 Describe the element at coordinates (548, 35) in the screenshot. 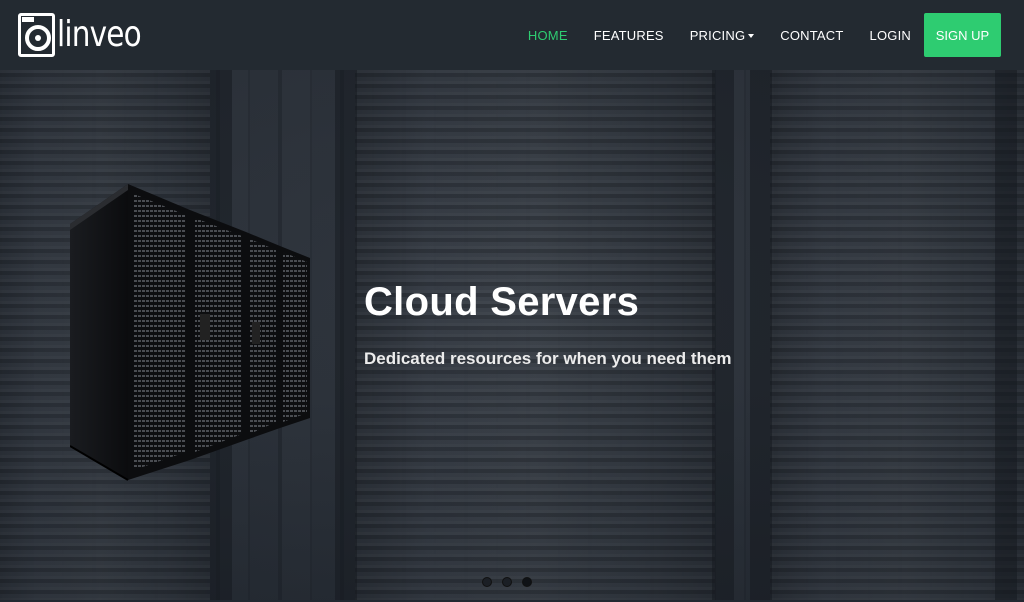

I see `nav-home: HOME` at that location.